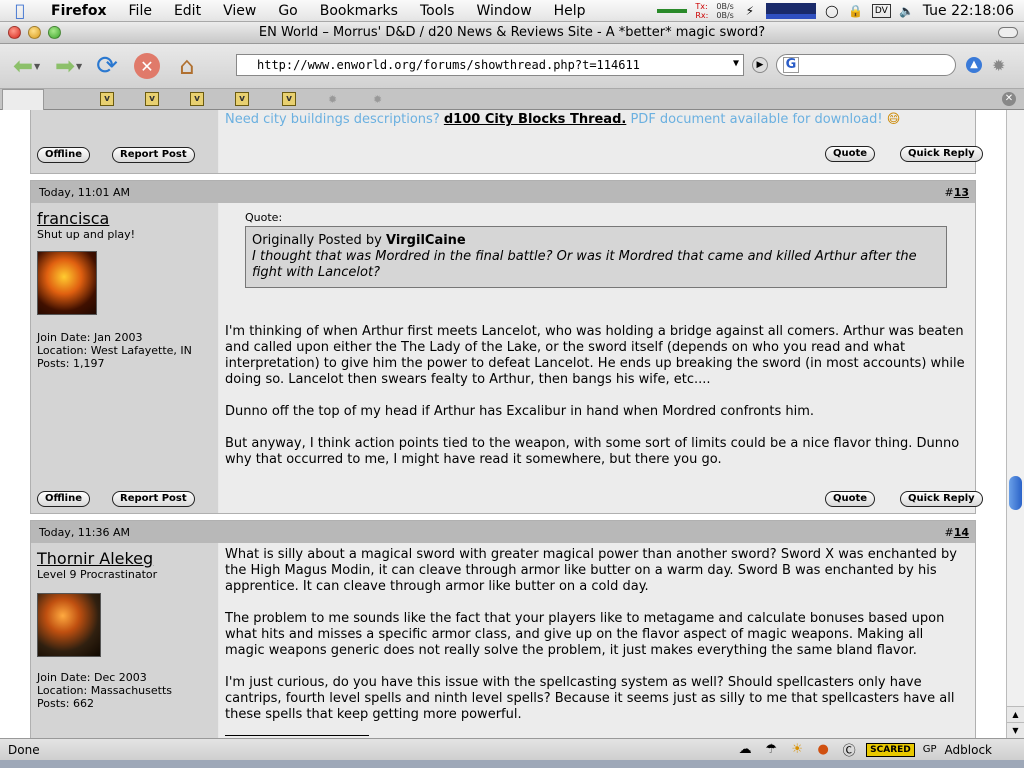 This screenshot has width=1024, height=768. I want to click on scrollbar-thumb, so click(1015, 493).